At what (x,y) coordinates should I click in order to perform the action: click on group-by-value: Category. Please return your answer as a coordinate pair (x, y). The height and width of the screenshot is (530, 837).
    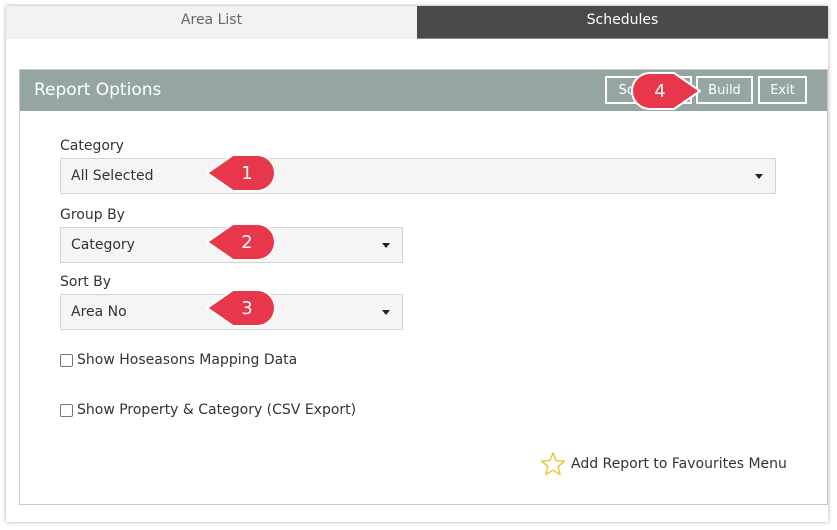
    Looking at the image, I should click on (103, 245).